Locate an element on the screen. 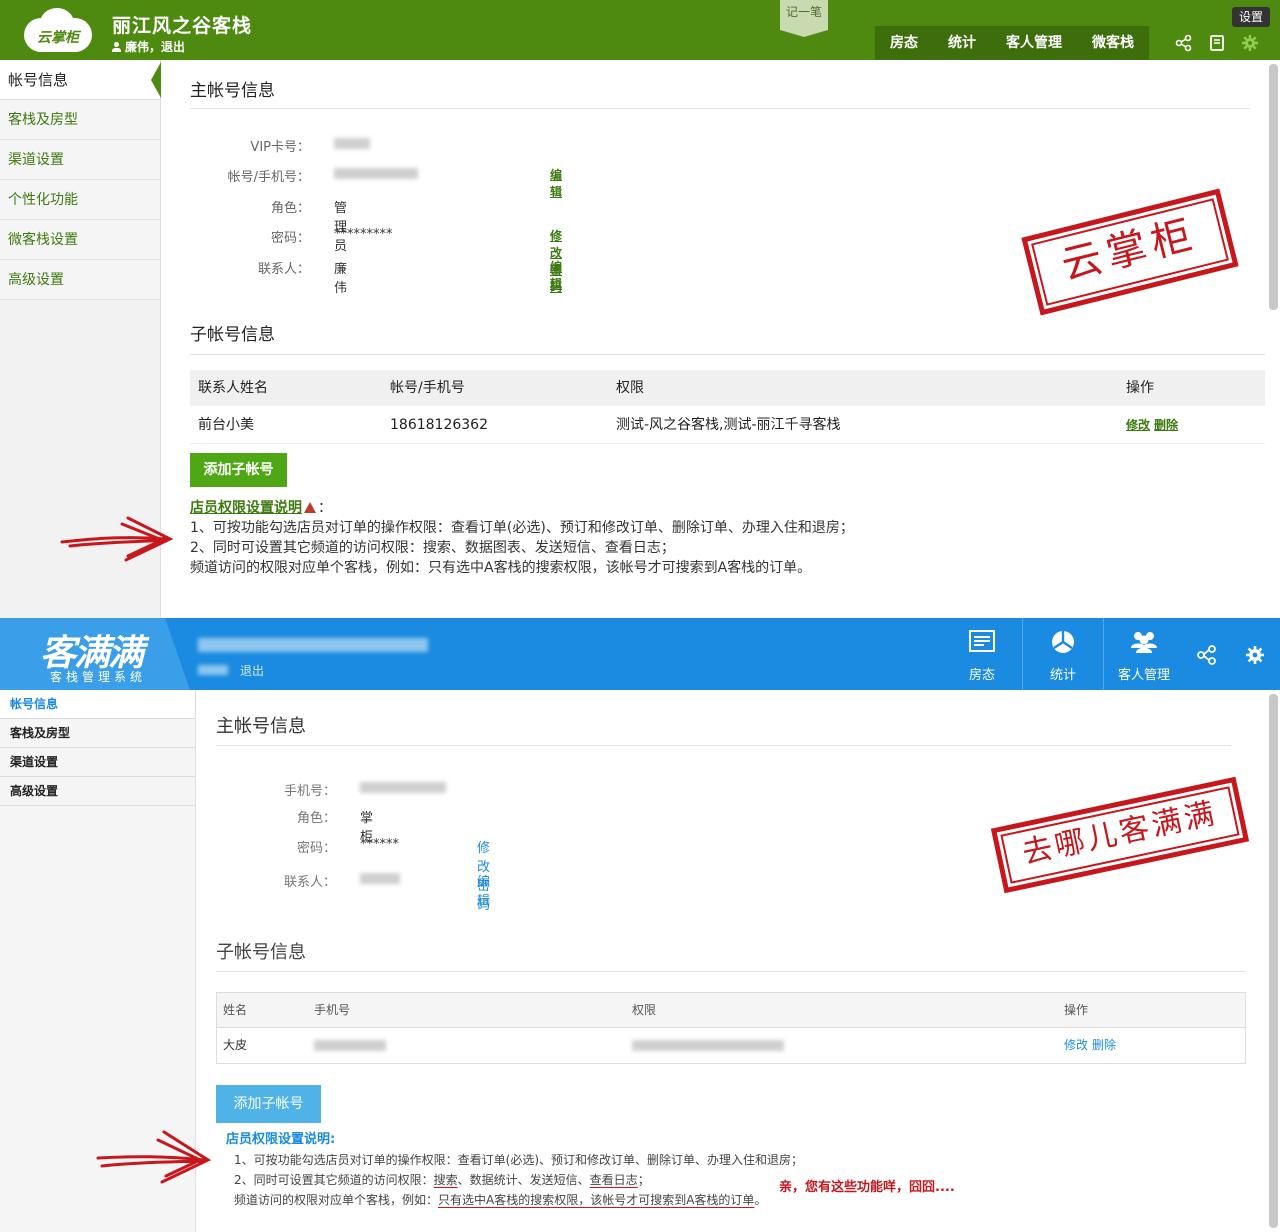  top-header: 云掌柜 丽江风之谷客栈 廉伟，退出 记一笔 房态 统计 客人管理 微客栈 设置 is located at coordinates (640, 30).